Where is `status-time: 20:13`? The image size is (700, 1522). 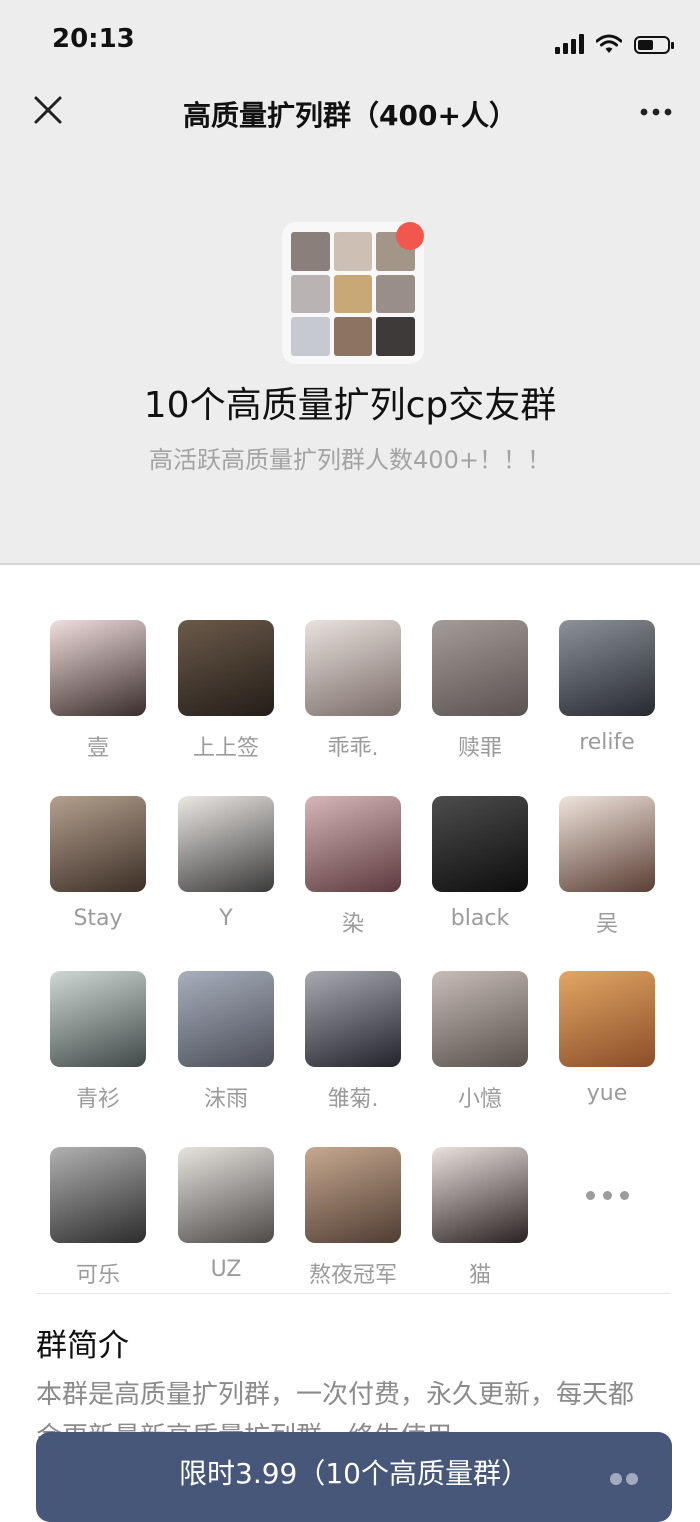 status-time: 20:13 is located at coordinates (93, 39).